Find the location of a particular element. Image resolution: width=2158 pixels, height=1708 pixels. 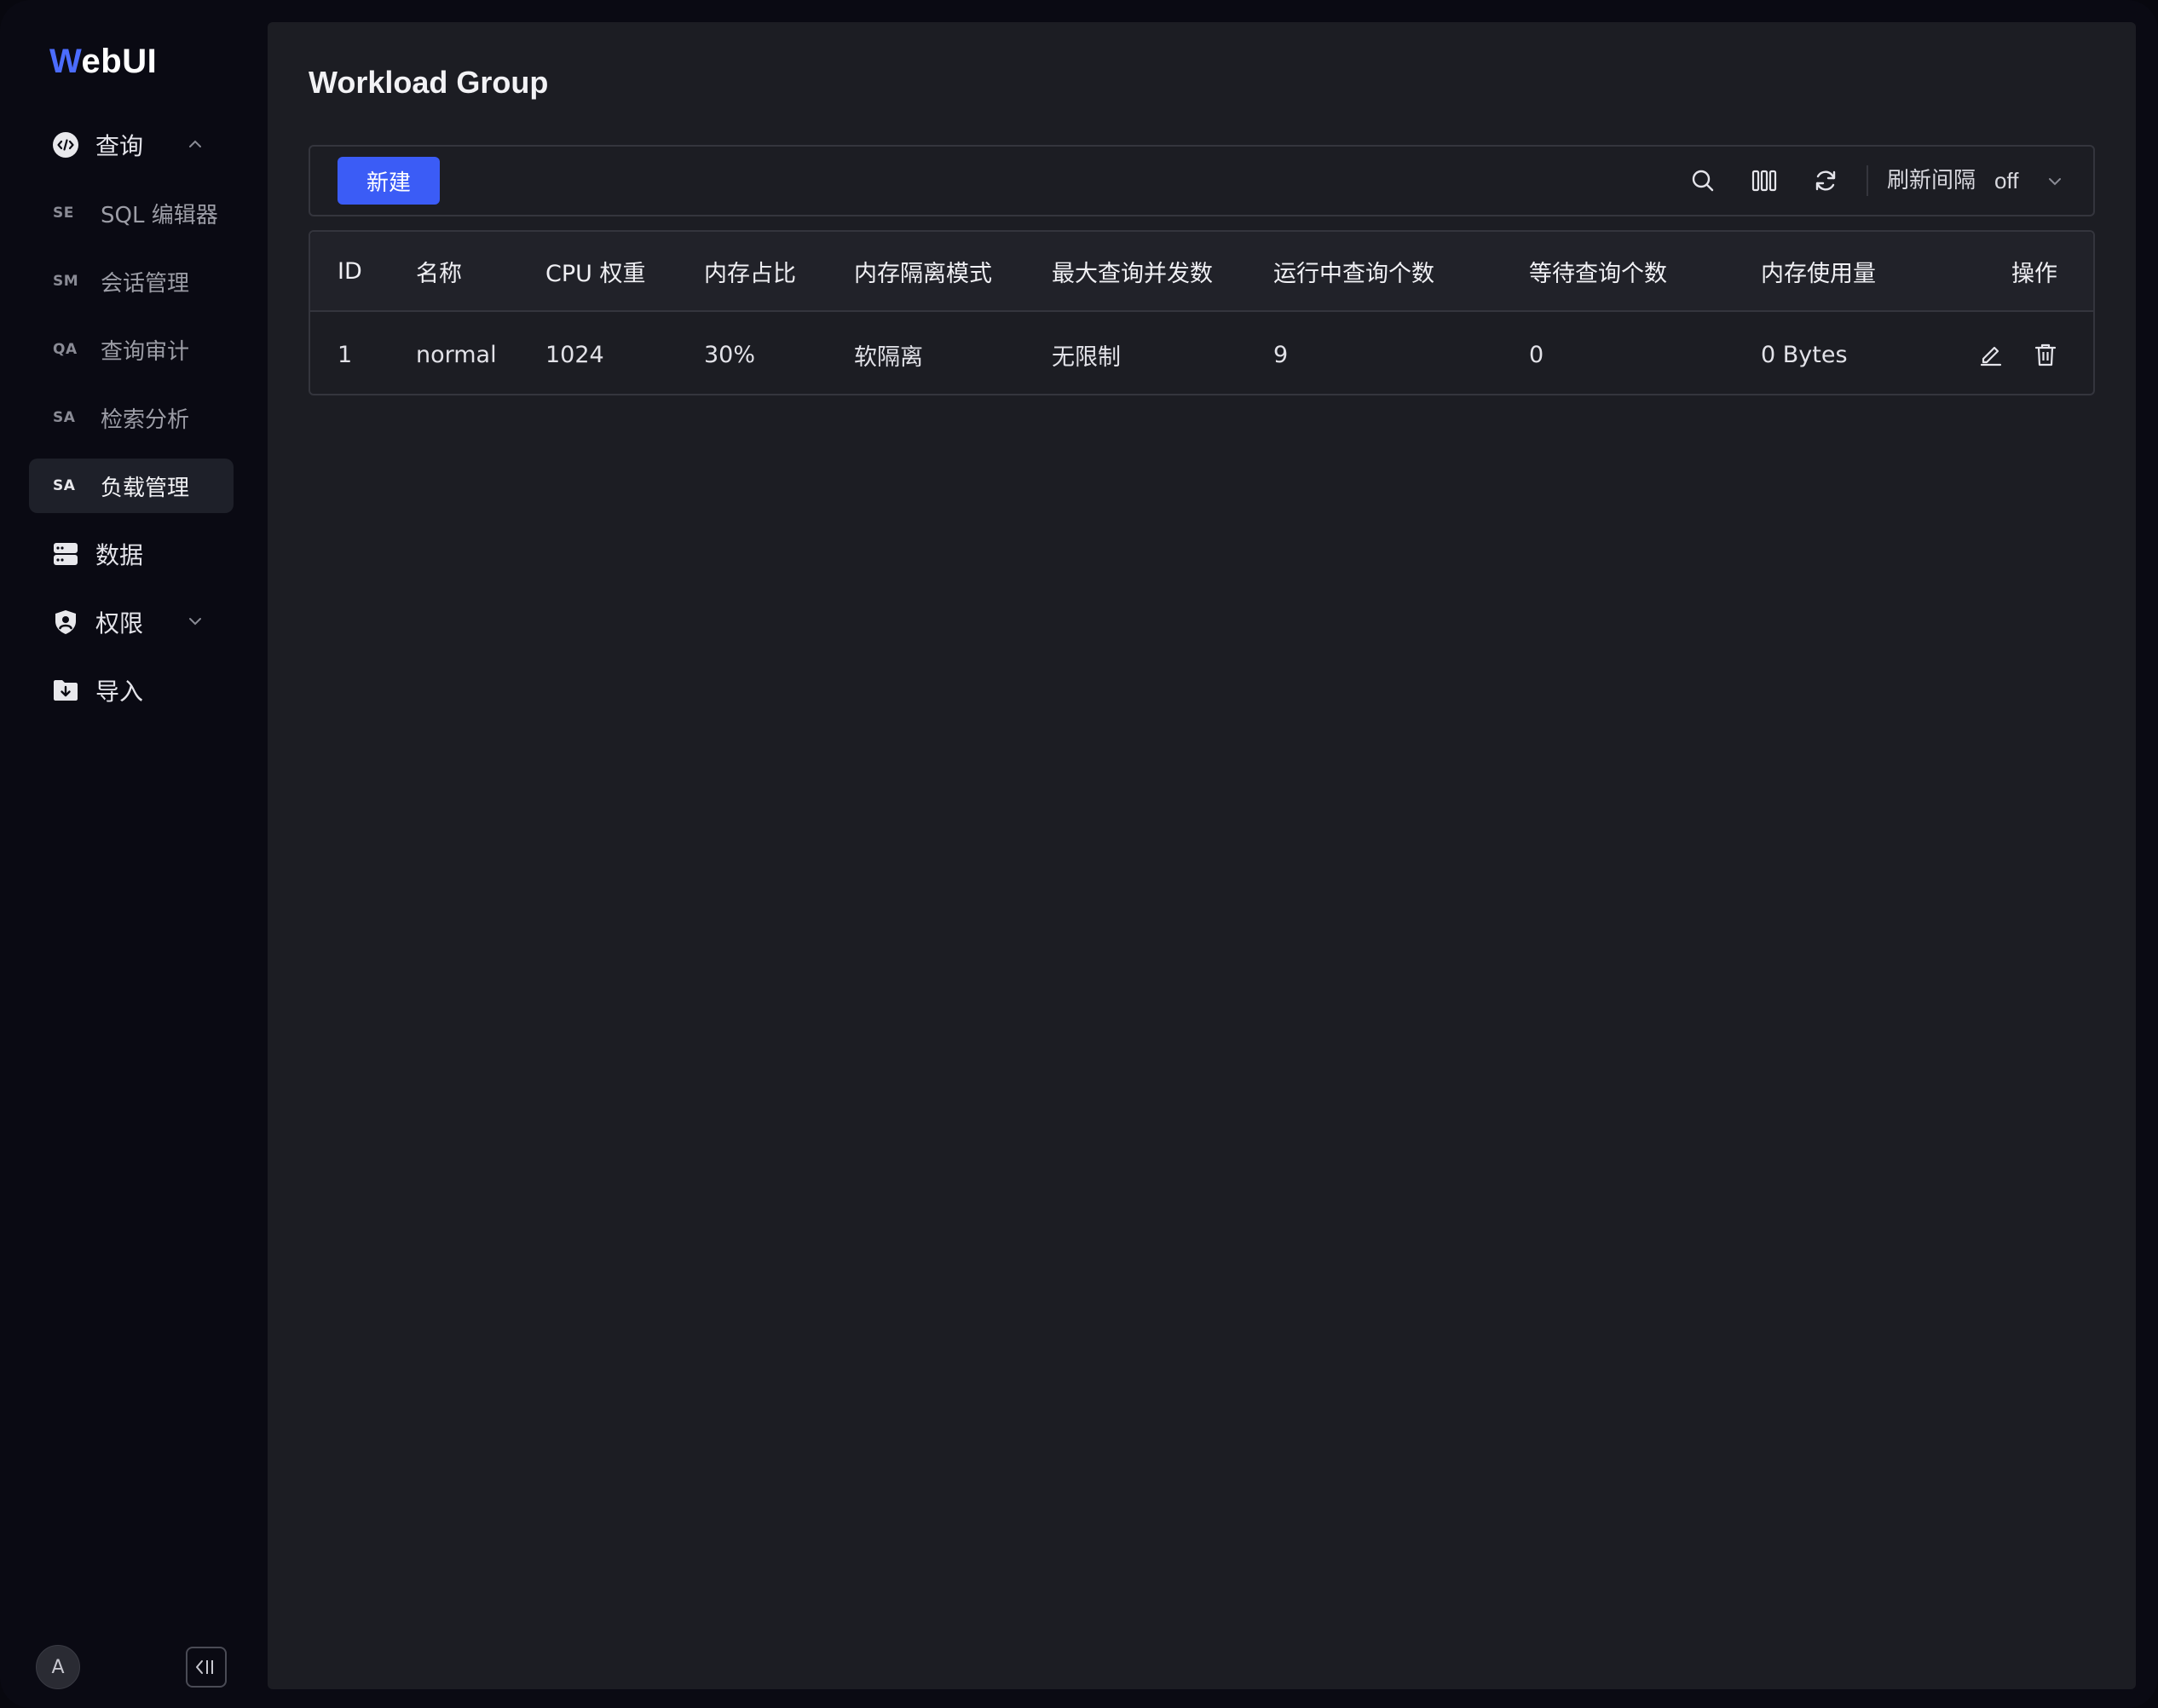

sidebar-item-abbr: SM is located at coordinates (66, 281).